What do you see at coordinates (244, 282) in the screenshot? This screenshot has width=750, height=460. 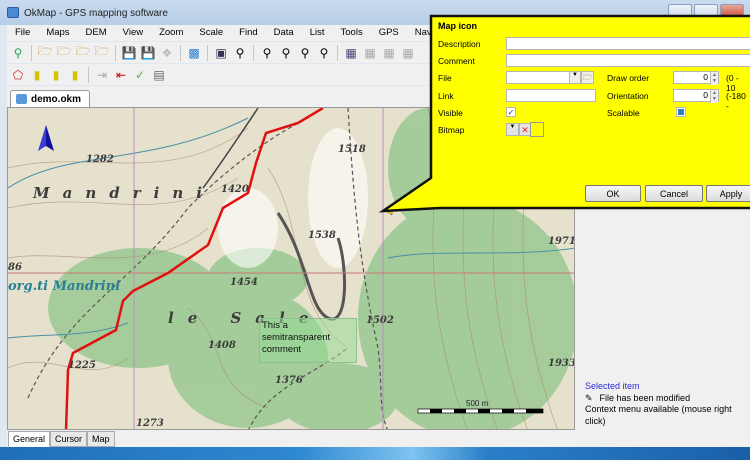 I see `map-label: 1454` at bounding box center [244, 282].